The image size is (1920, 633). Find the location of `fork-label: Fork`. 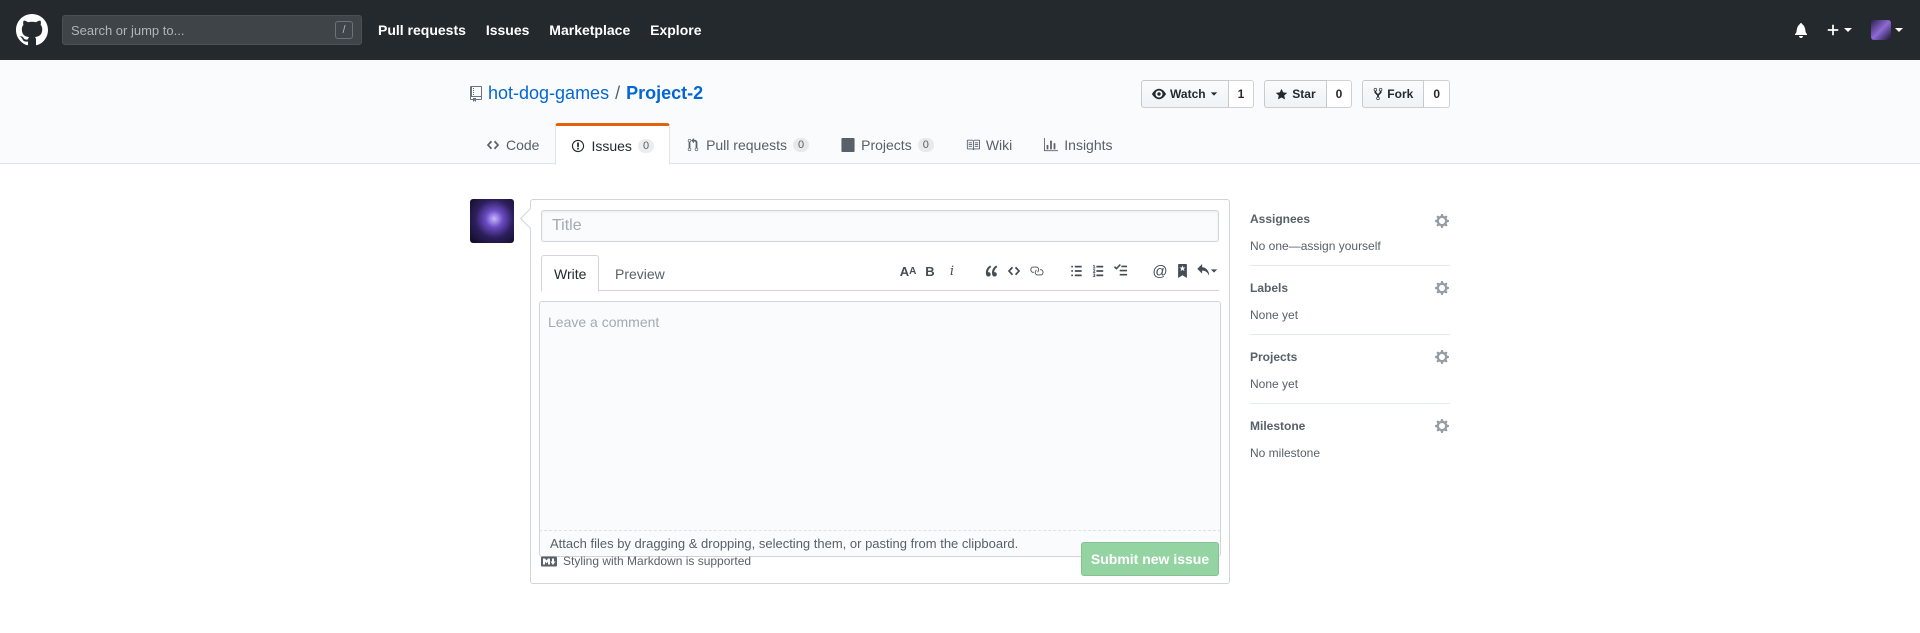

fork-label: Fork is located at coordinates (1400, 94).